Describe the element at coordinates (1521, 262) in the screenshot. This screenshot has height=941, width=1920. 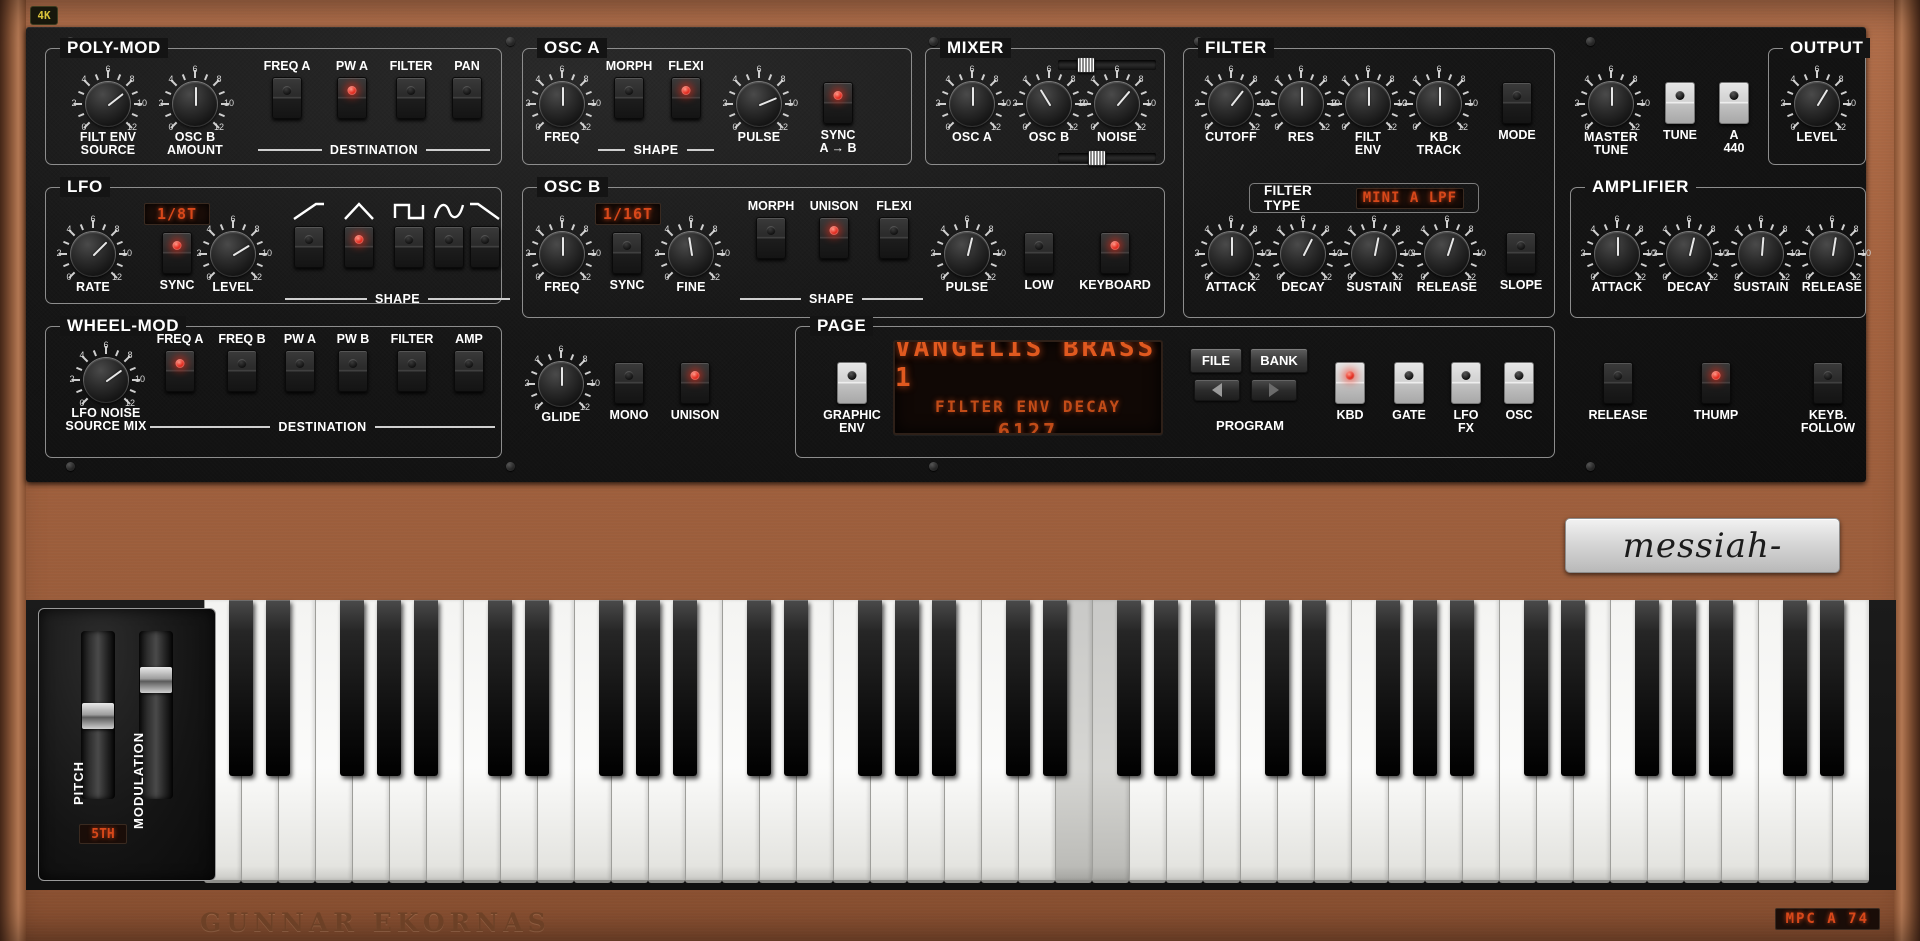
I see `filter-slope-switch: SLOPE` at that location.